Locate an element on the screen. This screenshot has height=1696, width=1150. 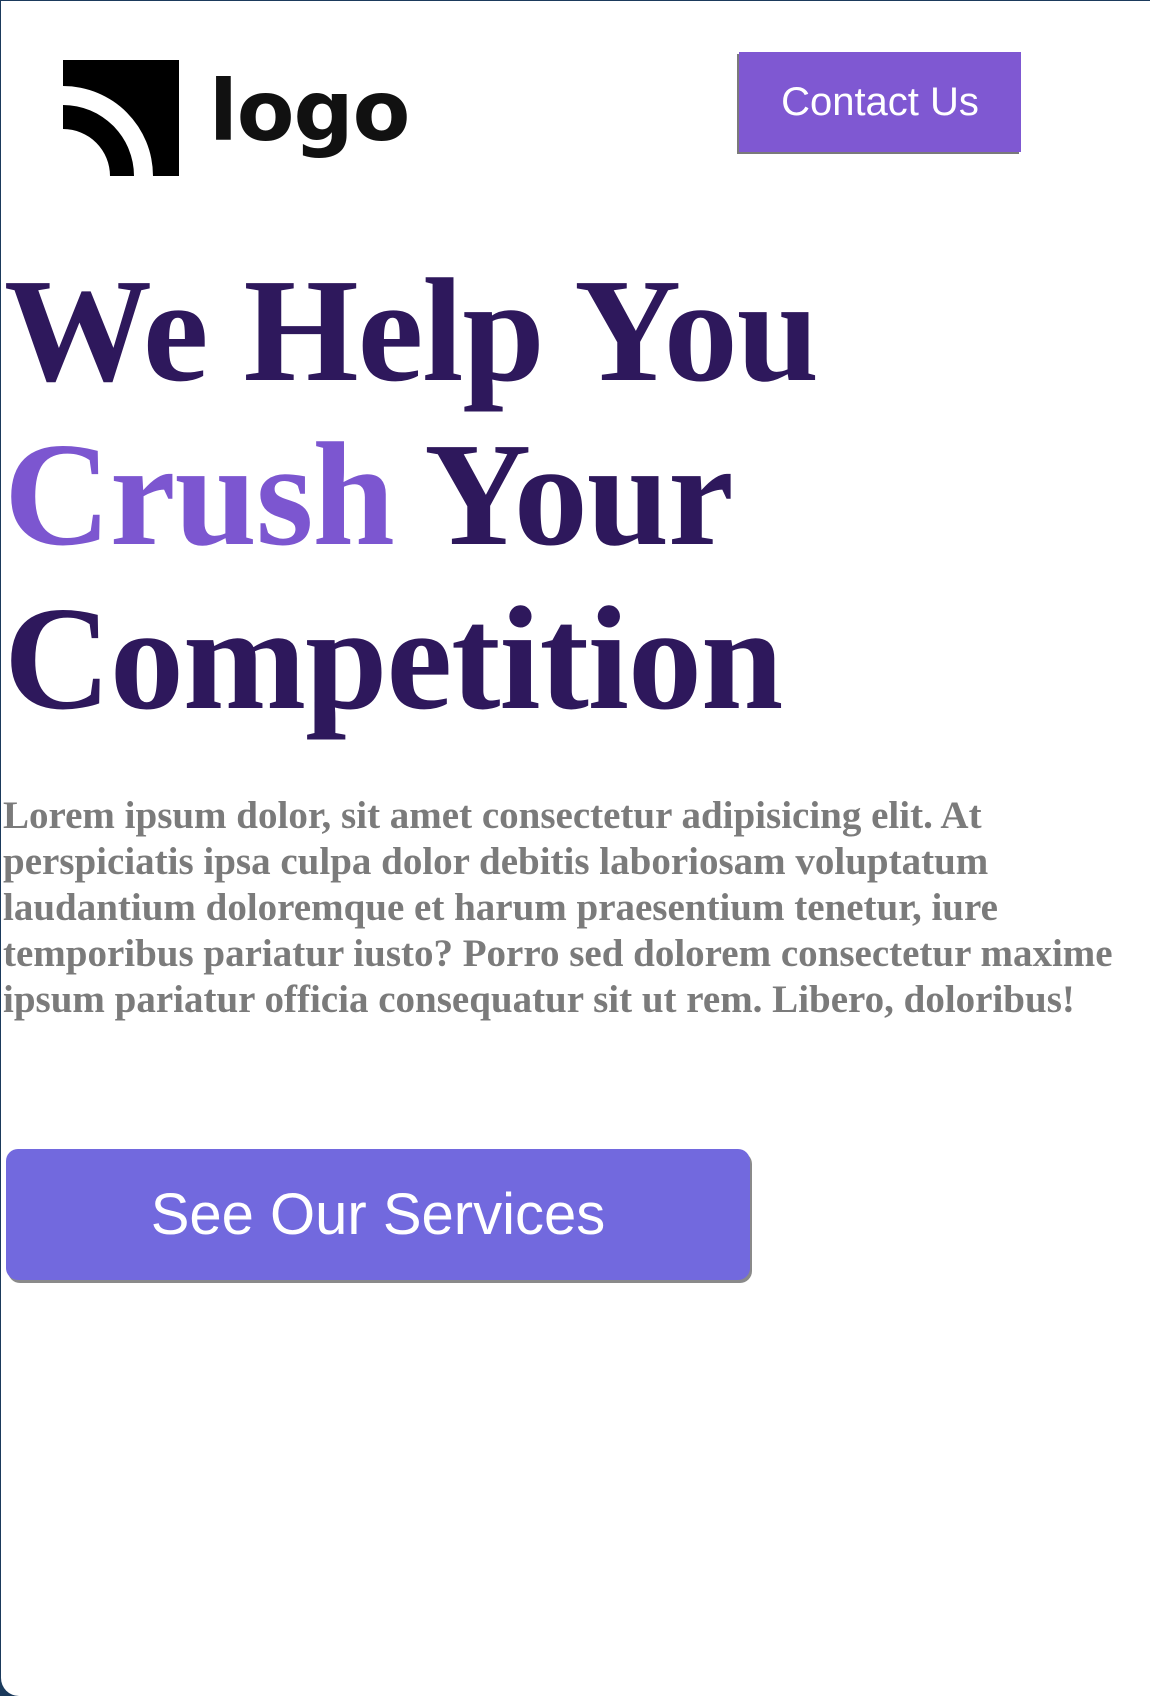
site-logo: logo is located at coordinates (236, 118).